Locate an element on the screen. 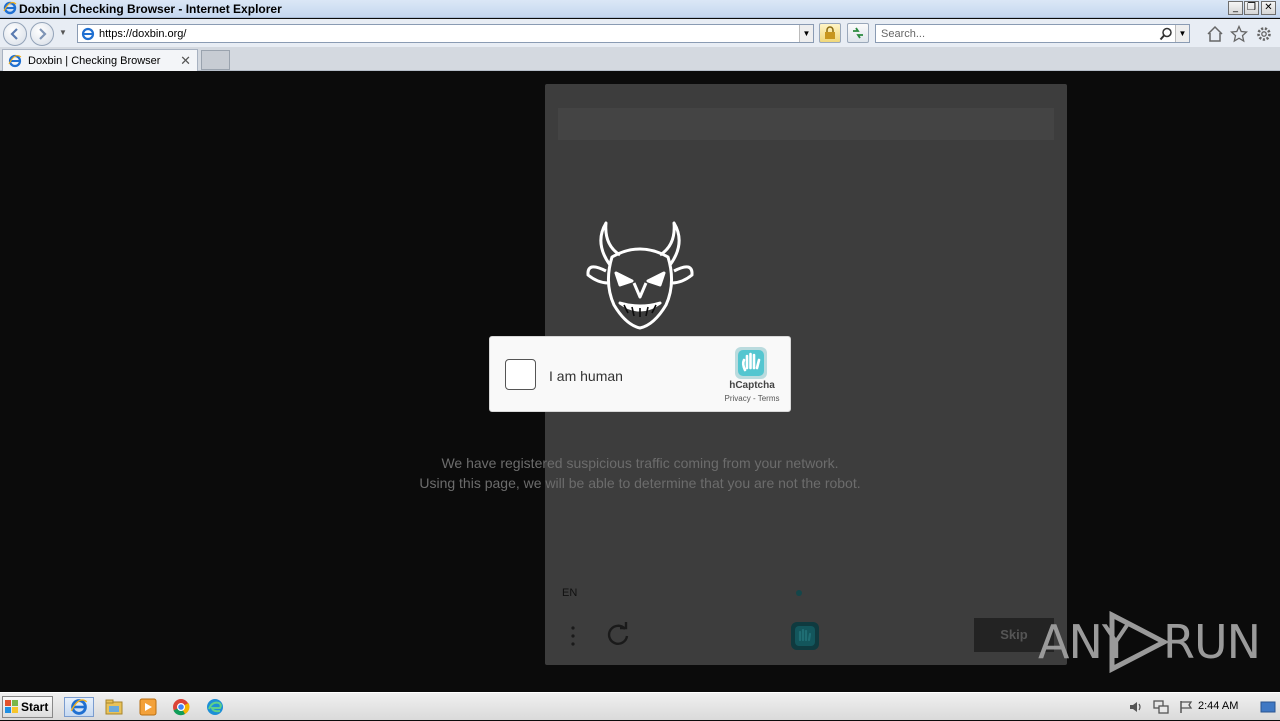  play-triangle-icon is located at coordinates (1139, 642).